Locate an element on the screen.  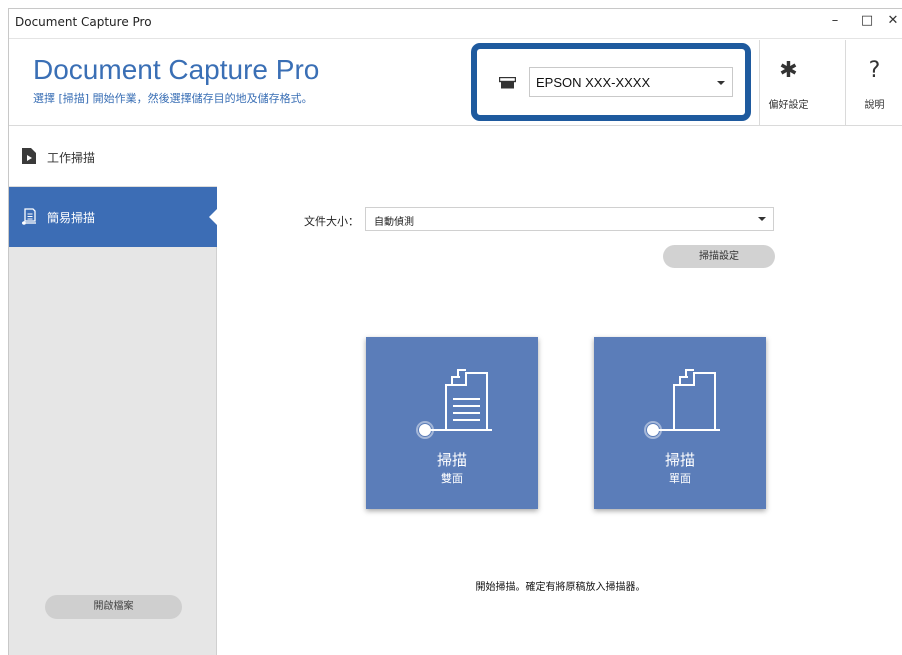
maximize-button: □ is located at coordinates (867, 20).